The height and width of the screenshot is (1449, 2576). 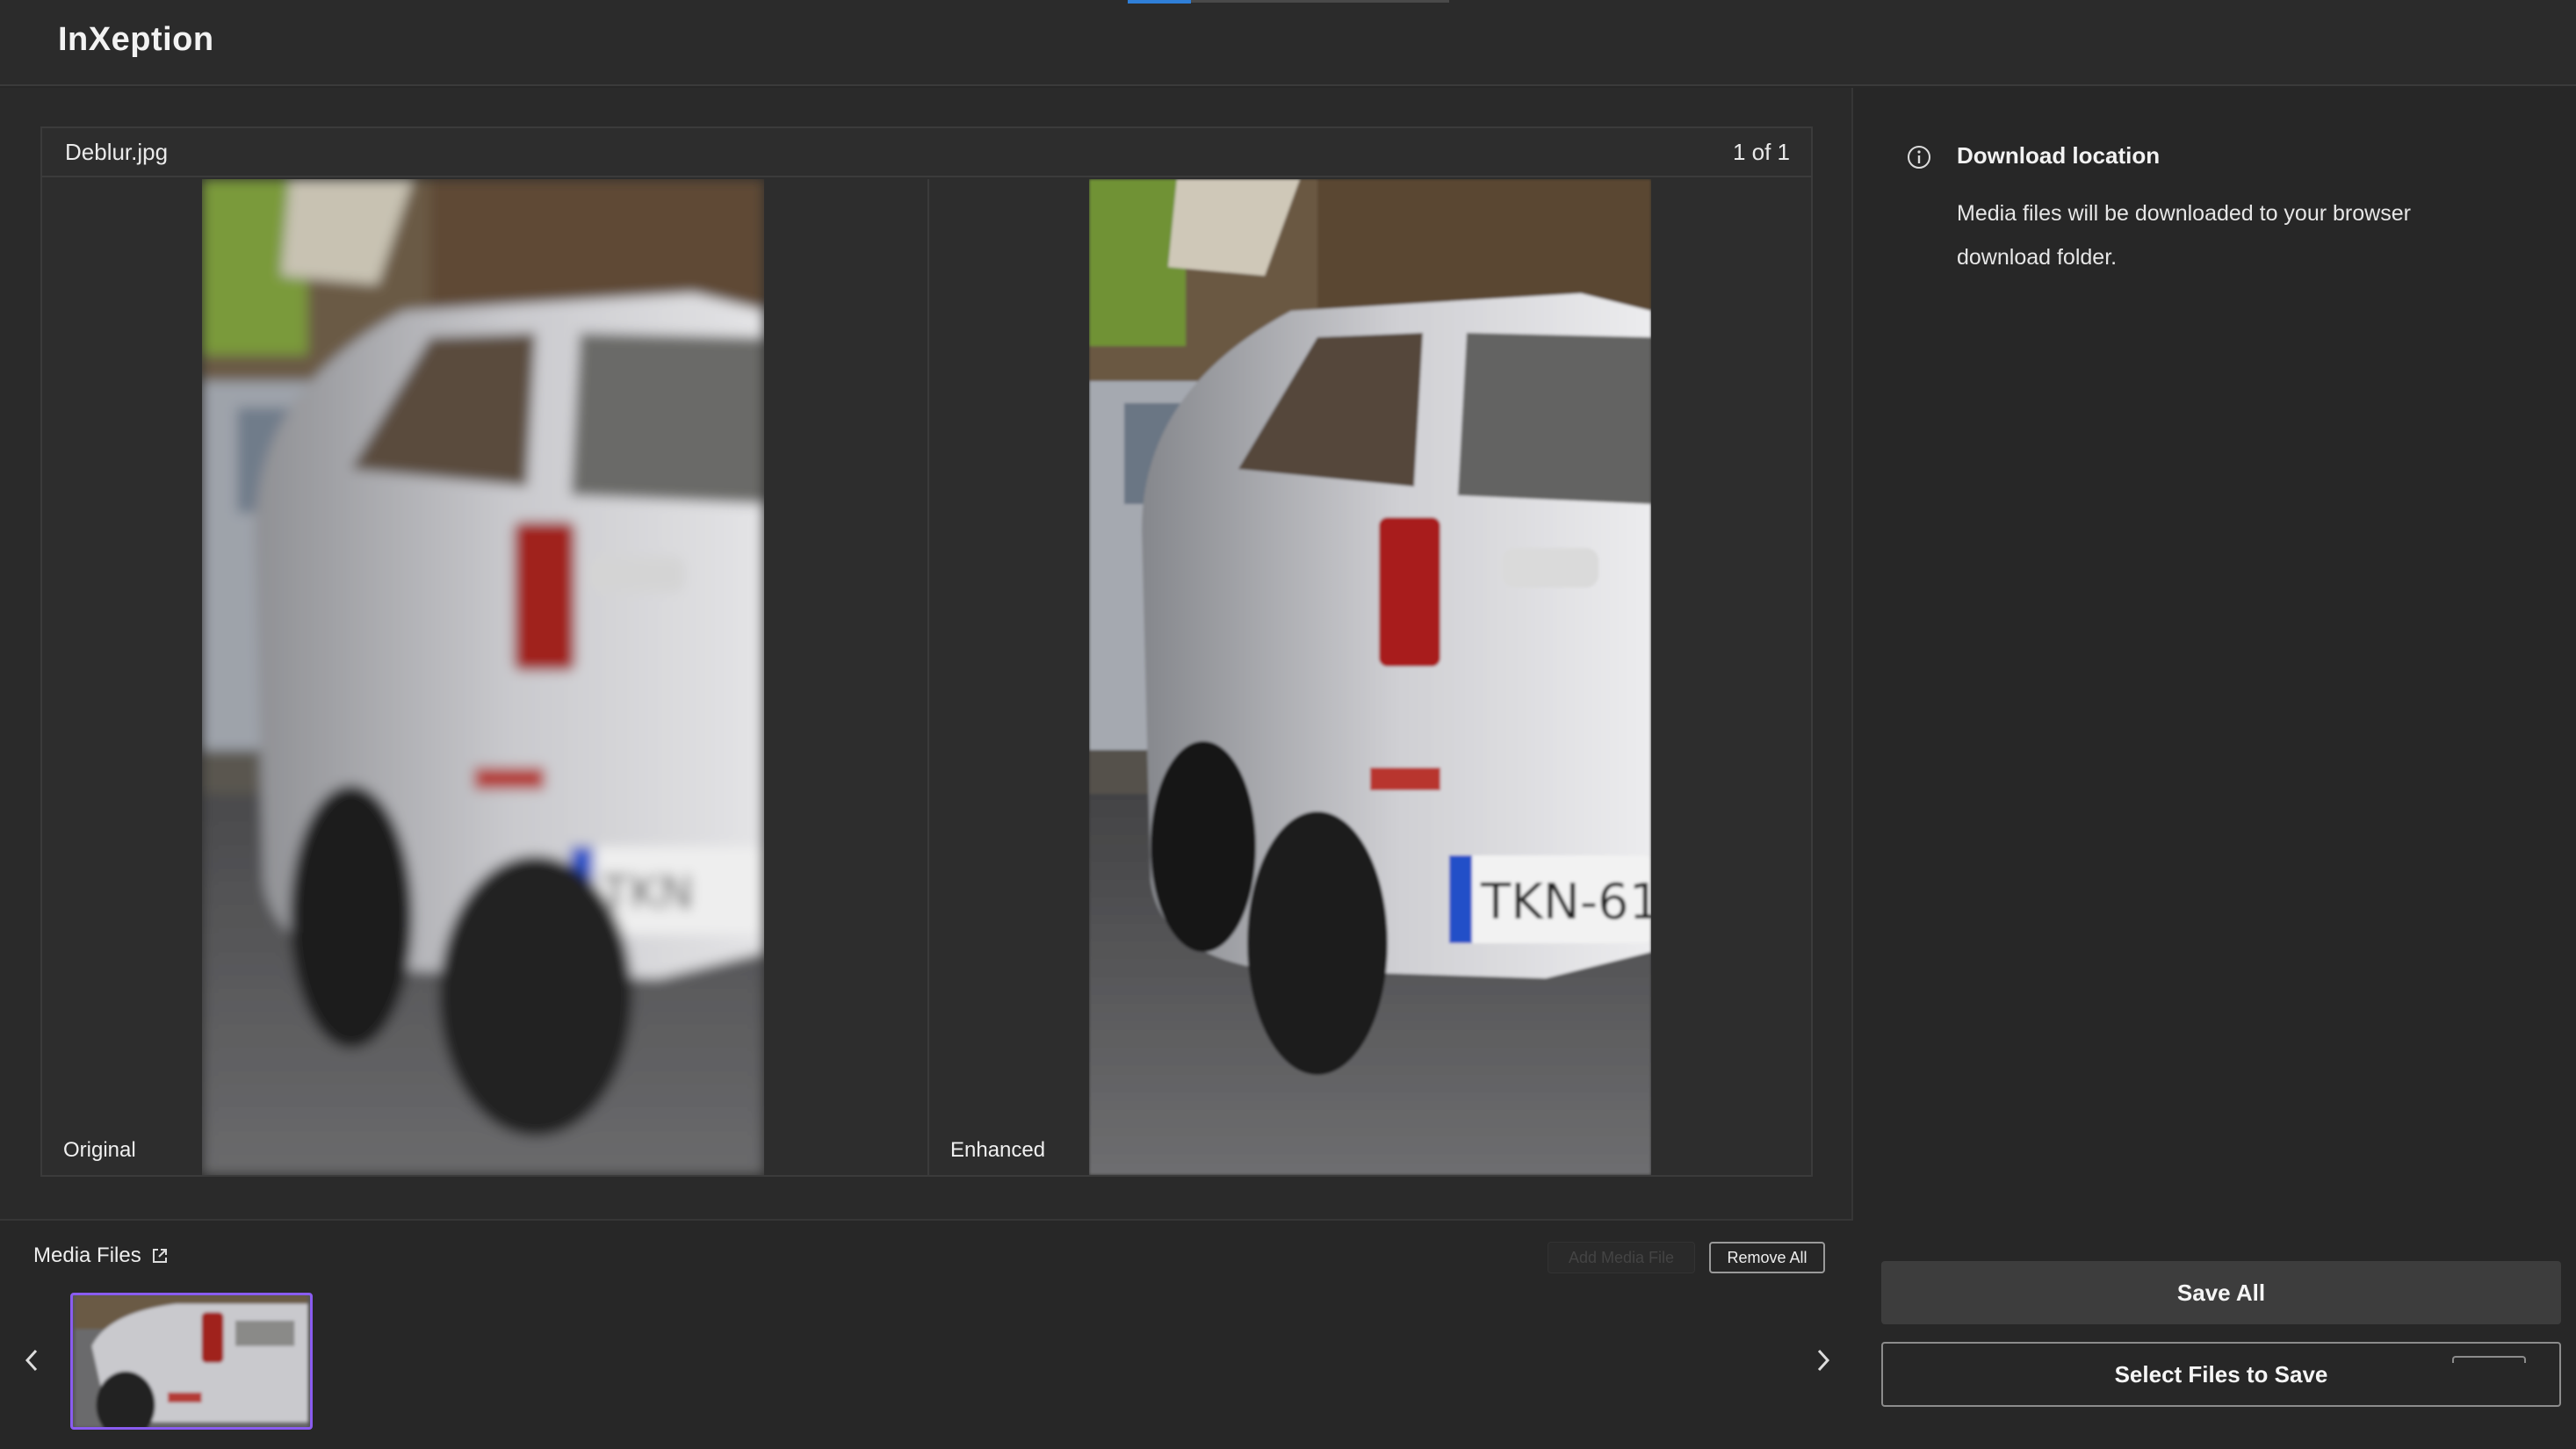 I want to click on enhanced-image: TKN-61, so click(x=1370, y=677).